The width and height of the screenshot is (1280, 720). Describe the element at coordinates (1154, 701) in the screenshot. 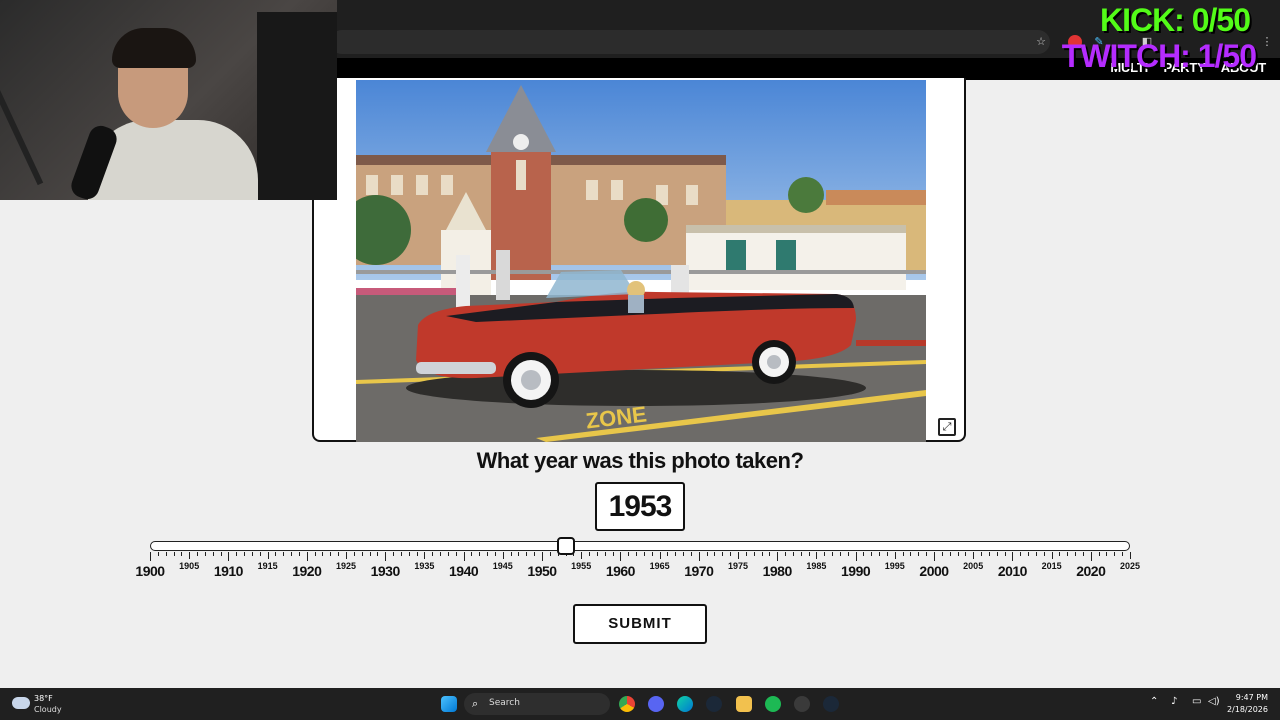

I see `chevron-up-icon: ⌃` at that location.